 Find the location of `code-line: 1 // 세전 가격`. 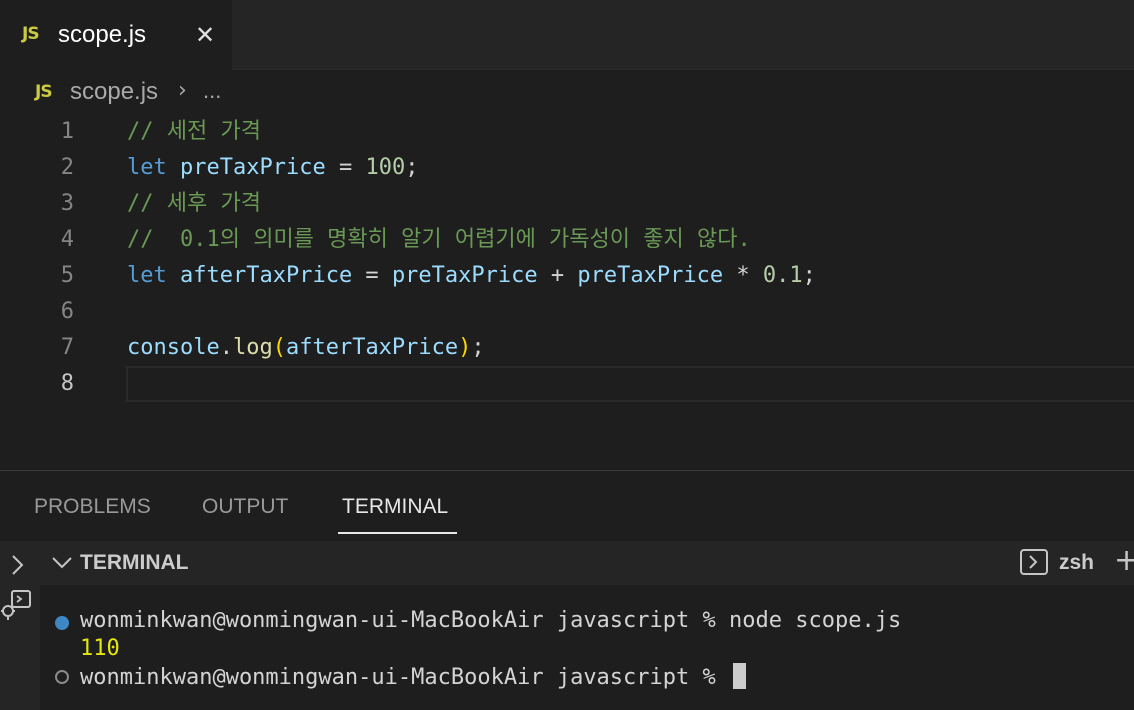

code-line: 1 // 세전 가격 is located at coordinates (567, 132).